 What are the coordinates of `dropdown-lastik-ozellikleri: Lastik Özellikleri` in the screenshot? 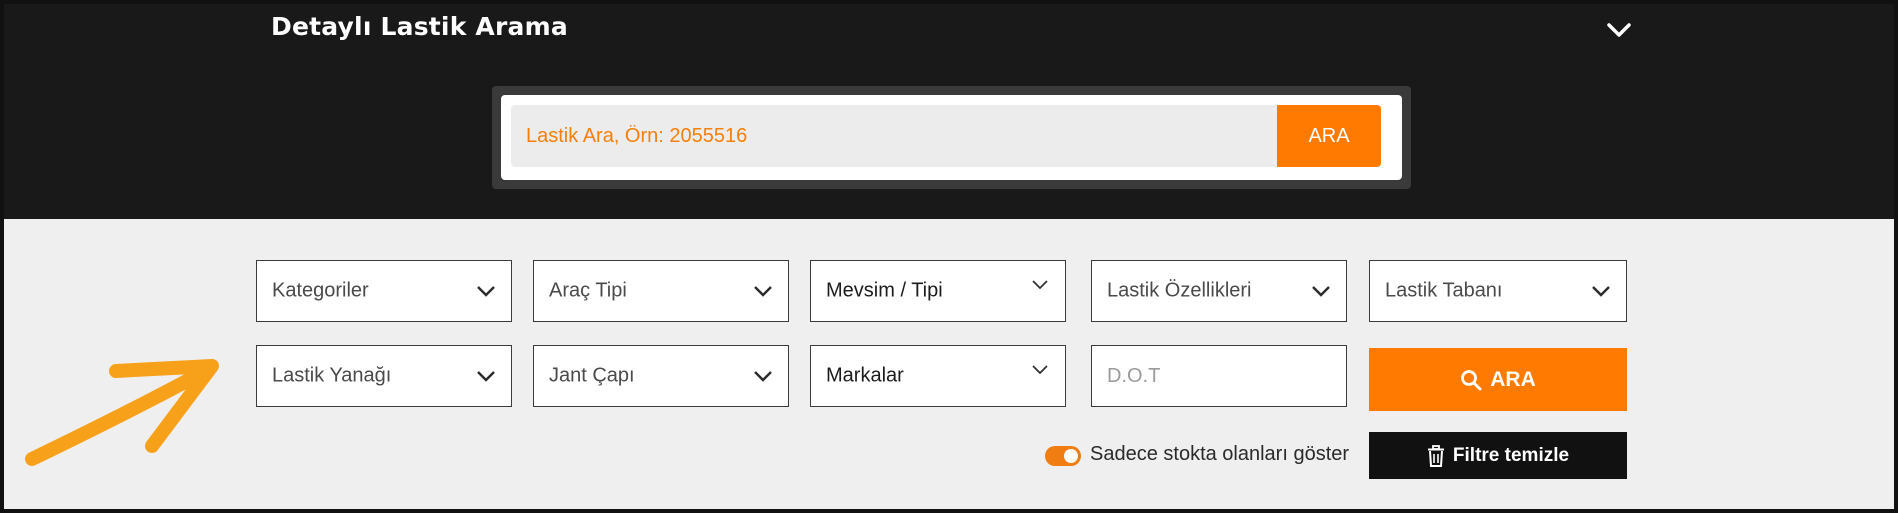 It's located at (1219, 291).